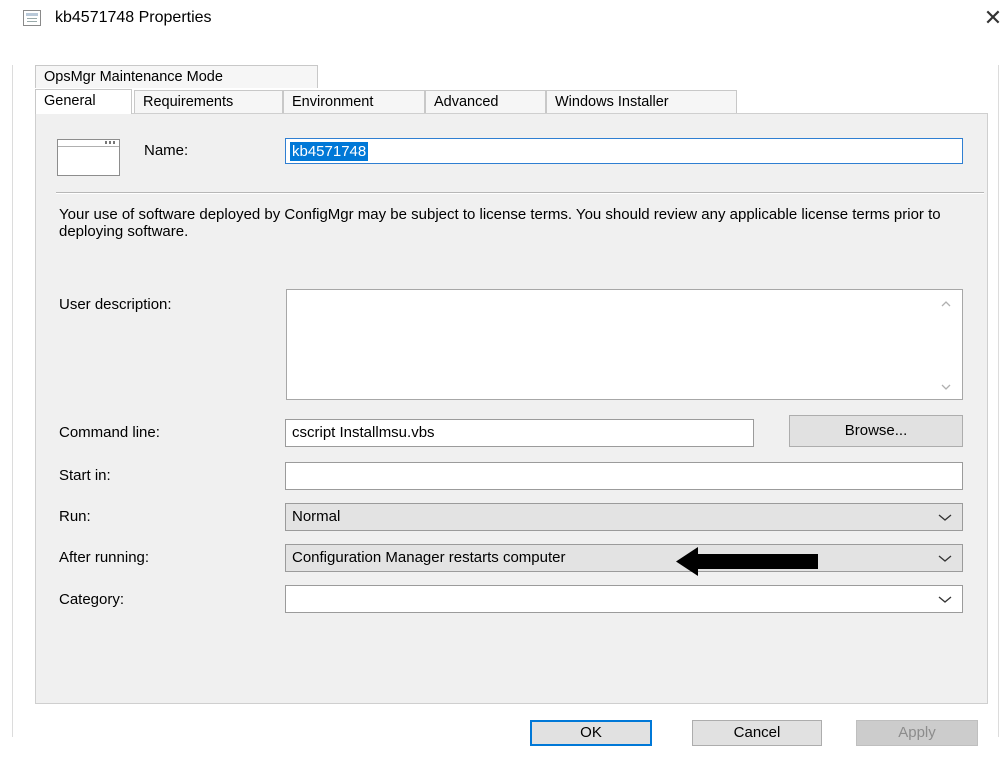 Image resolution: width=1008 pixels, height=761 pixels. I want to click on run-select: Normal, so click(624, 517).